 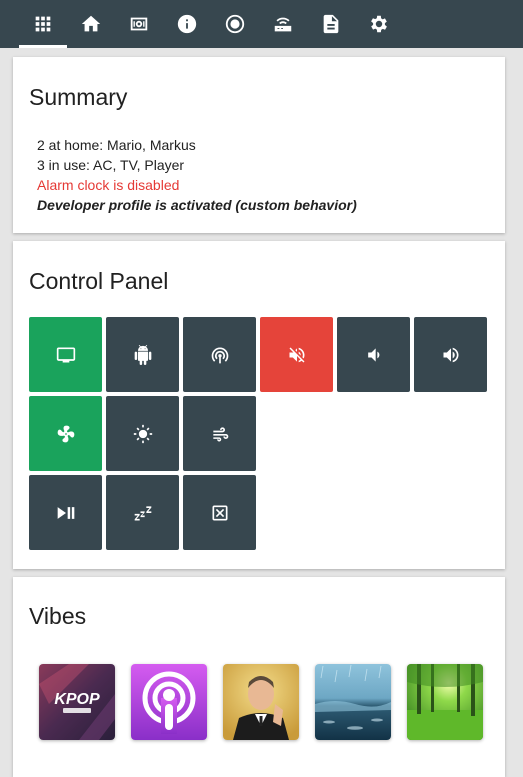 I want to click on cast-icon, so click(x=219, y=355).